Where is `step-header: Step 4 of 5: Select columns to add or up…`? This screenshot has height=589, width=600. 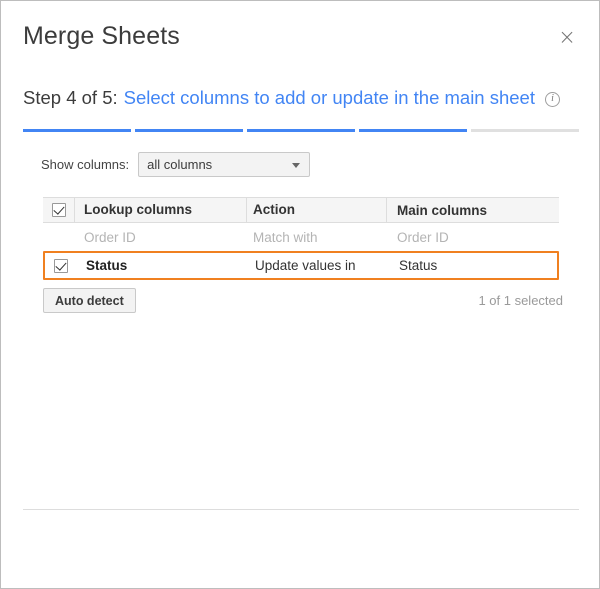 step-header: Step 4 of 5: Select columns to add or up… is located at coordinates (291, 98).